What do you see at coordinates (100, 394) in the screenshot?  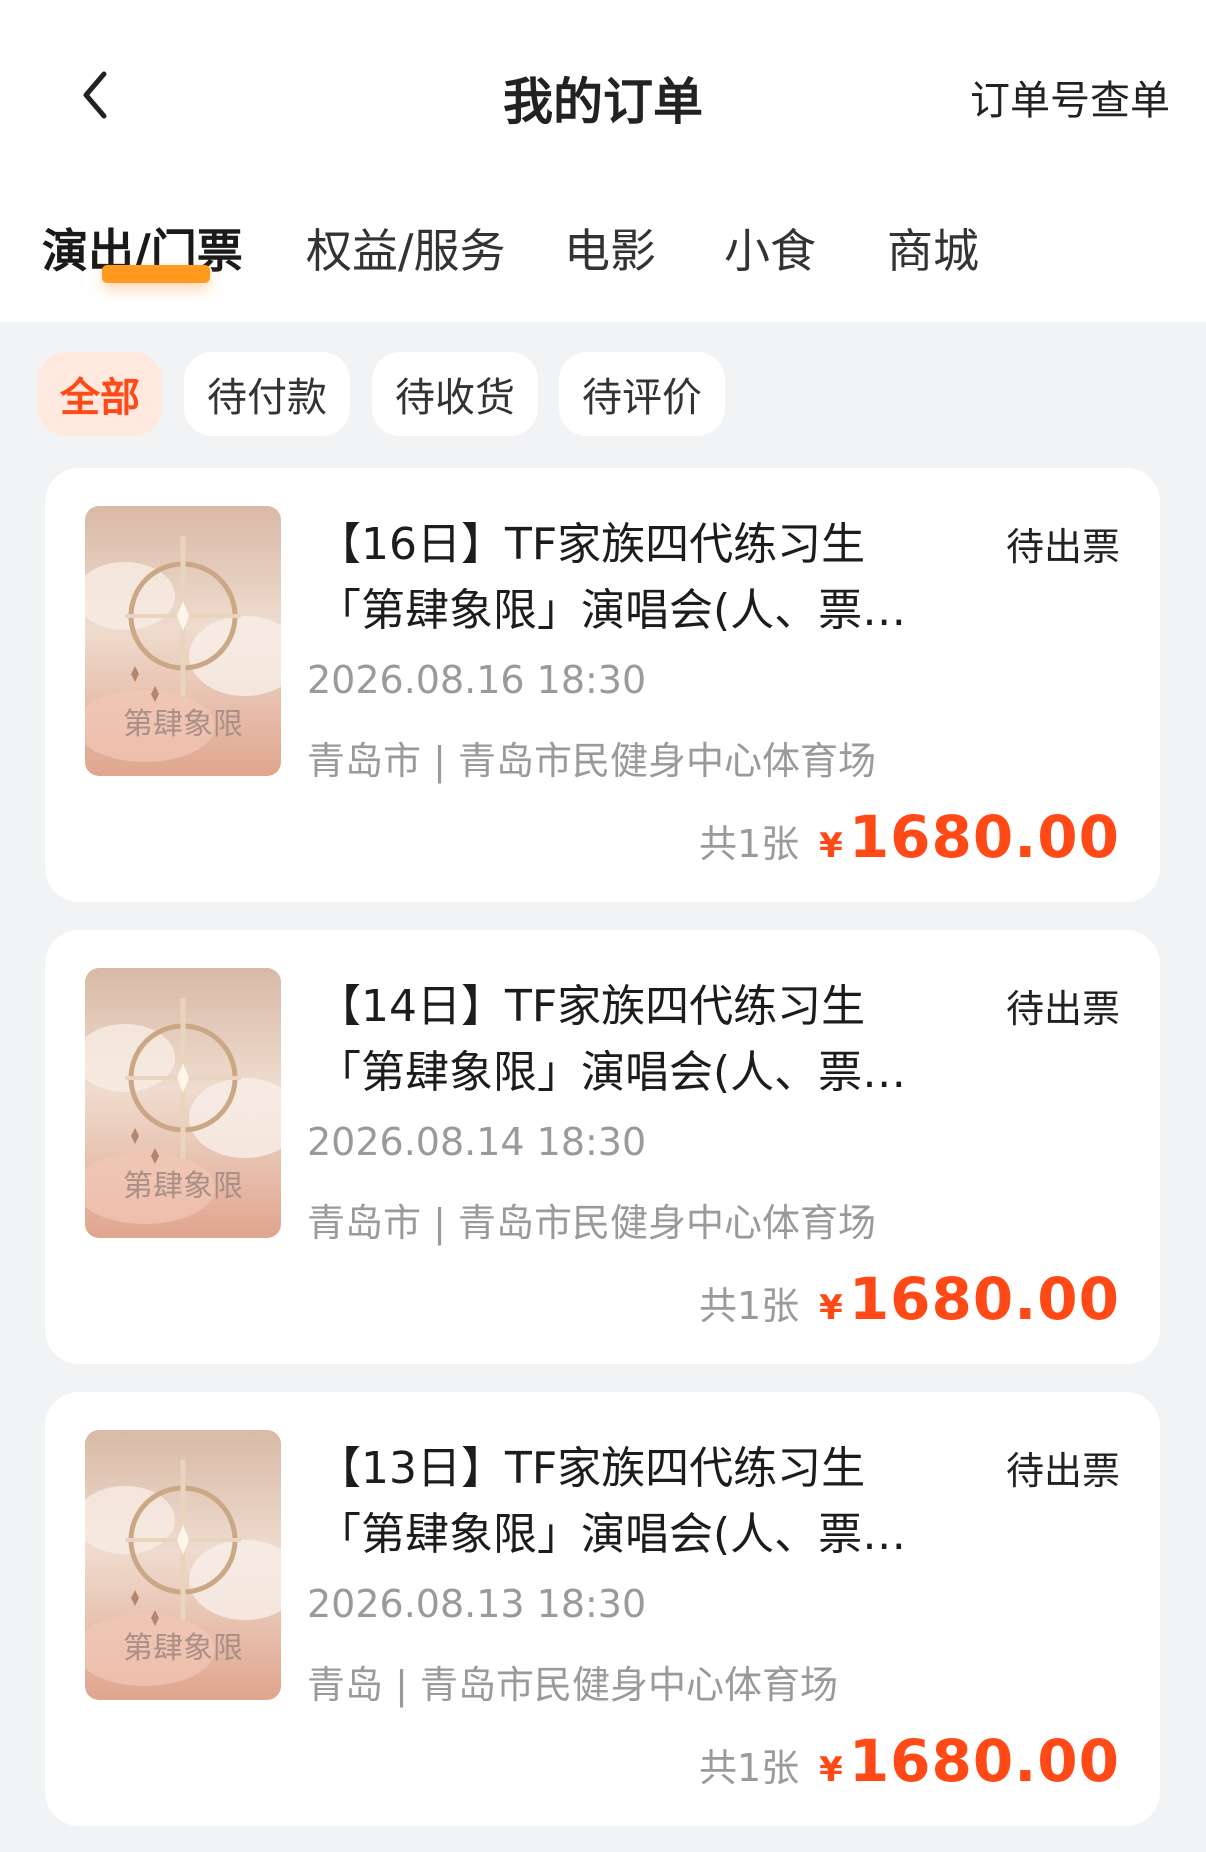 I see `filter-all: 全部` at bounding box center [100, 394].